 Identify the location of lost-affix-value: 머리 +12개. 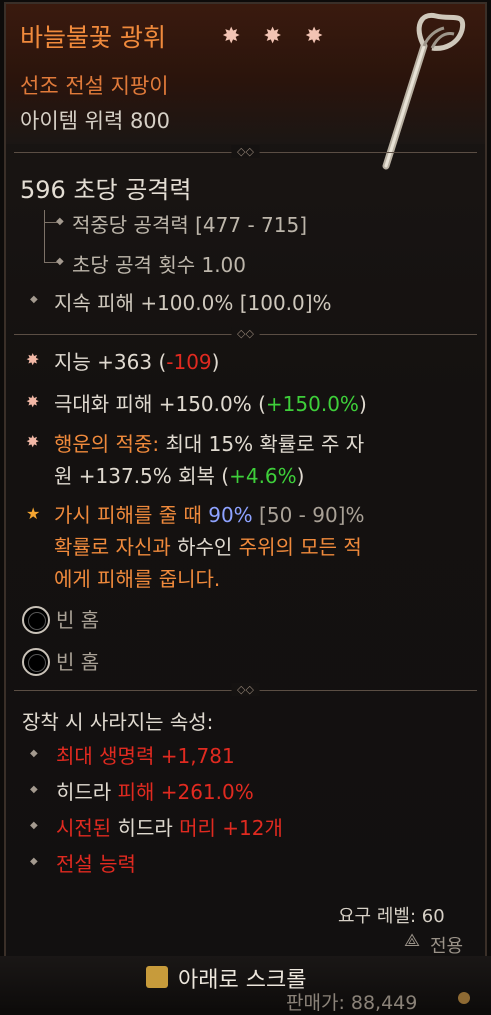
(231, 828).